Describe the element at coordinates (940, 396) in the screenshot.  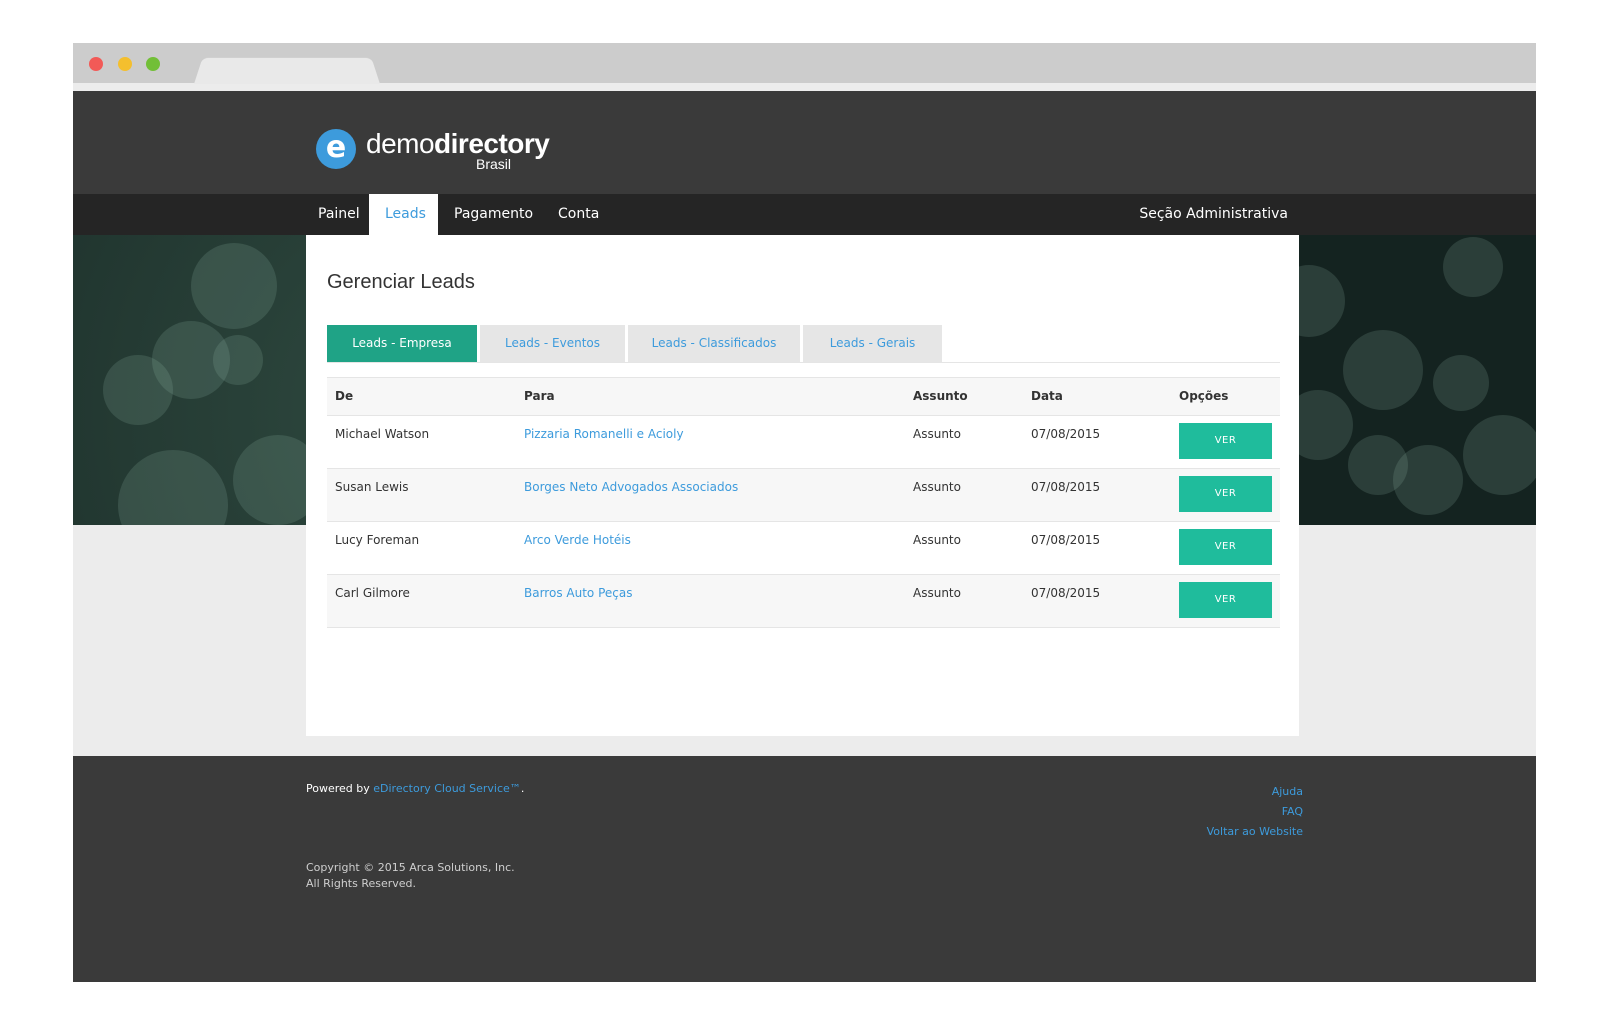
I see `column-header-assunto: Assunto` at that location.